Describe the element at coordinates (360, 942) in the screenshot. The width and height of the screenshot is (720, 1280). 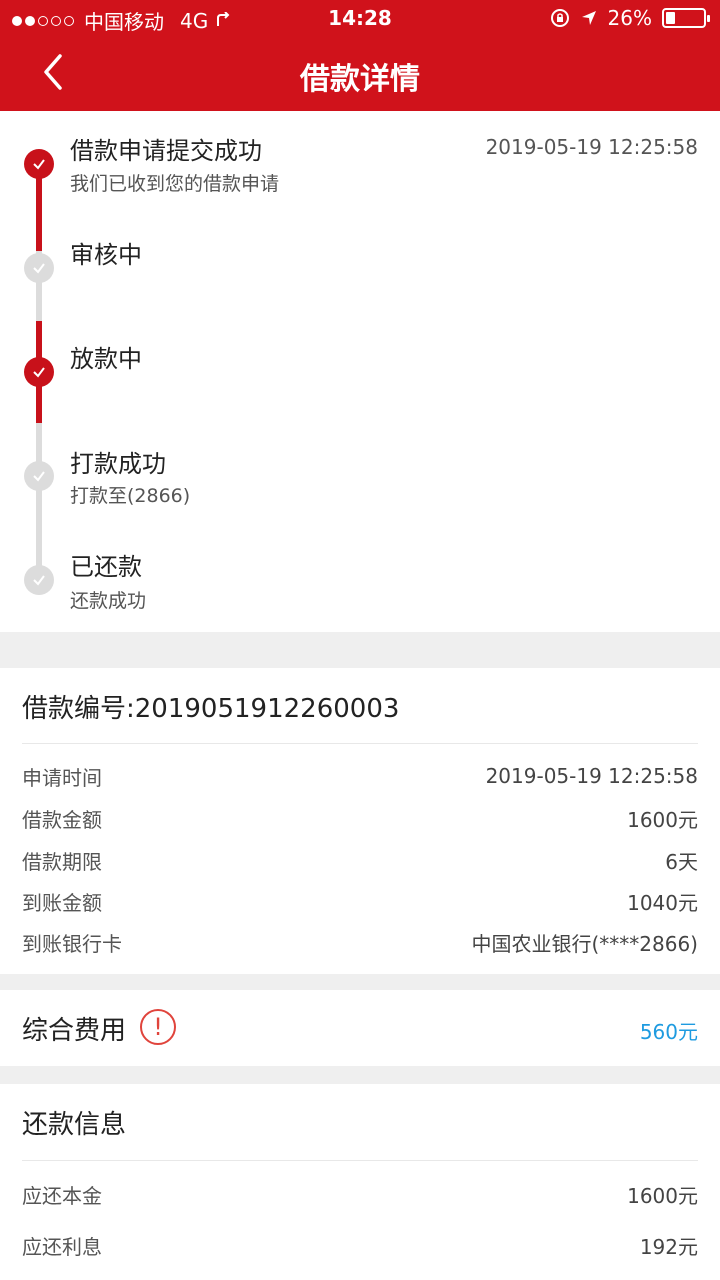
I see `detail-row: 到账银行卡 中国农业银行(****2866)` at that location.